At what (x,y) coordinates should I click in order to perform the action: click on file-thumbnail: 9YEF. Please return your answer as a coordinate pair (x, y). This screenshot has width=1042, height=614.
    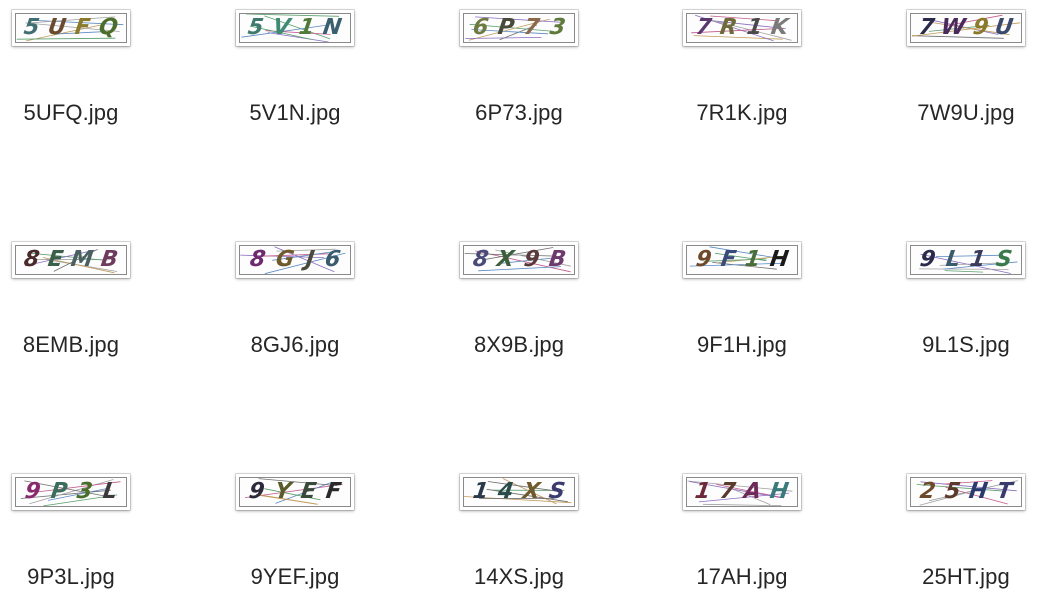
    Looking at the image, I should click on (295, 492).